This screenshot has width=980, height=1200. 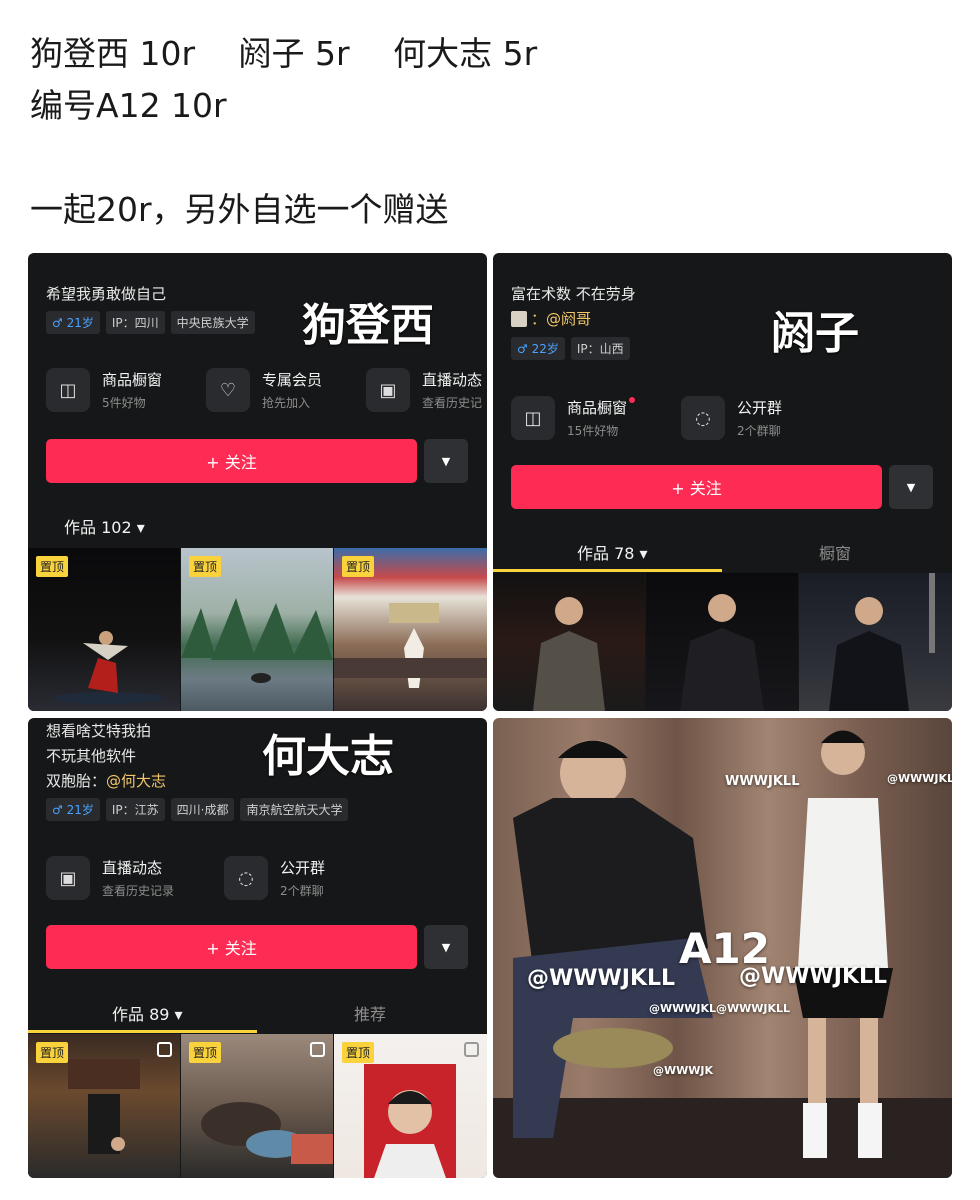 What do you see at coordinates (538, 348) in the screenshot?
I see `age-tag: ♂ 22岁` at bounding box center [538, 348].